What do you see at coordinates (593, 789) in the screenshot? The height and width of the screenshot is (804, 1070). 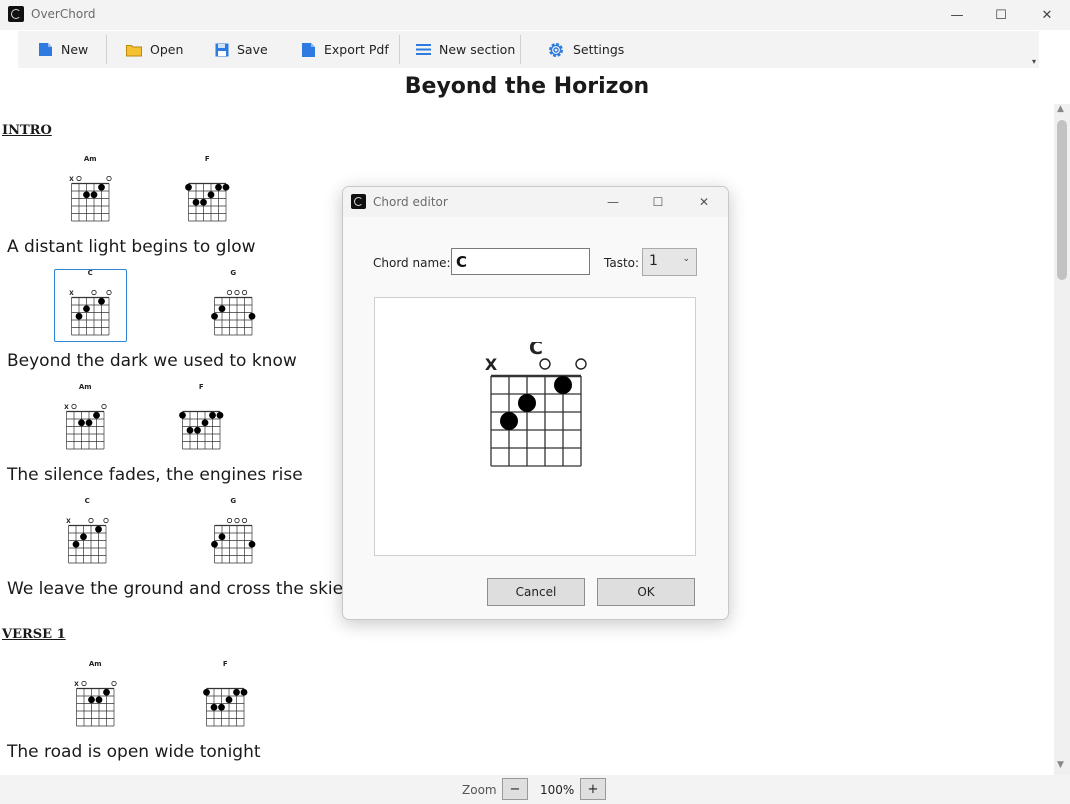 I see `zoom-in-button: +` at bounding box center [593, 789].